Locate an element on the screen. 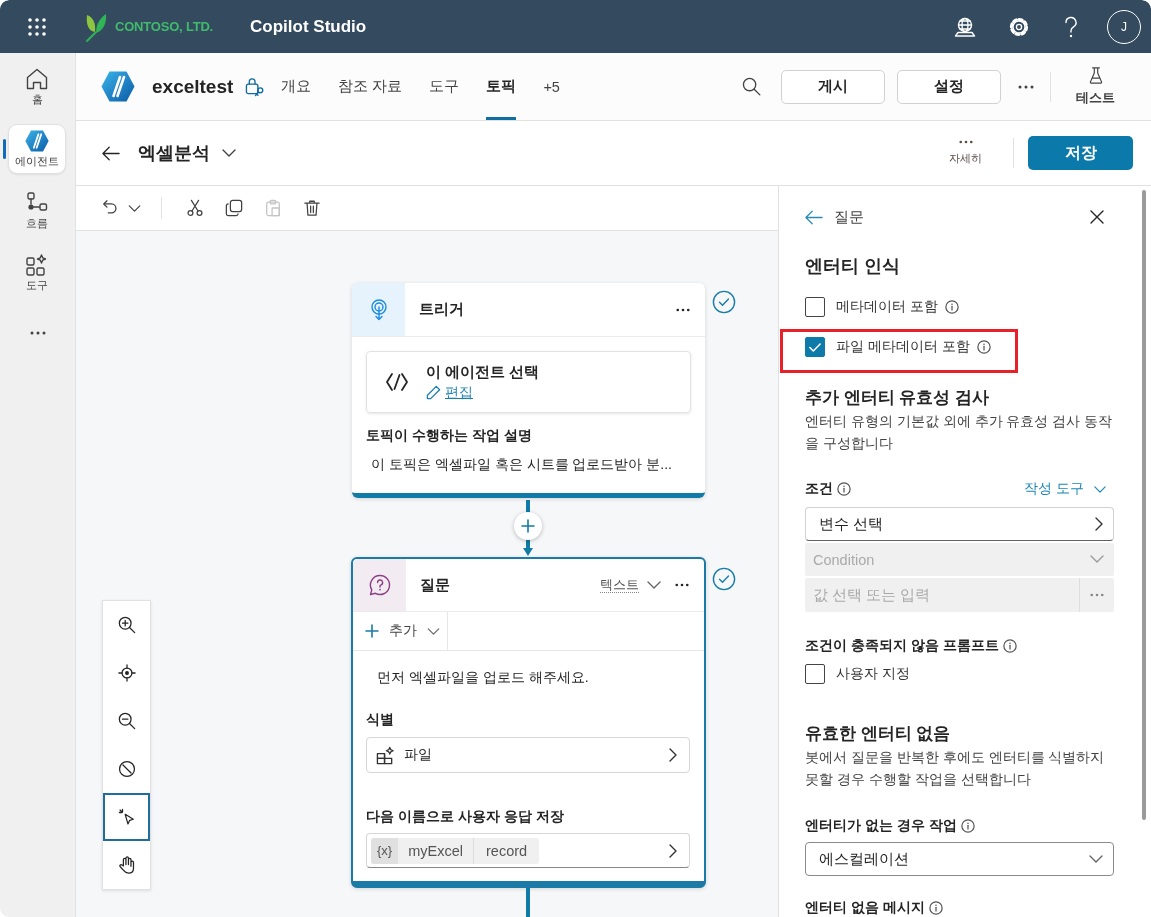 The width and height of the screenshot is (1151, 917). add-node-button is located at coordinates (528, 526).